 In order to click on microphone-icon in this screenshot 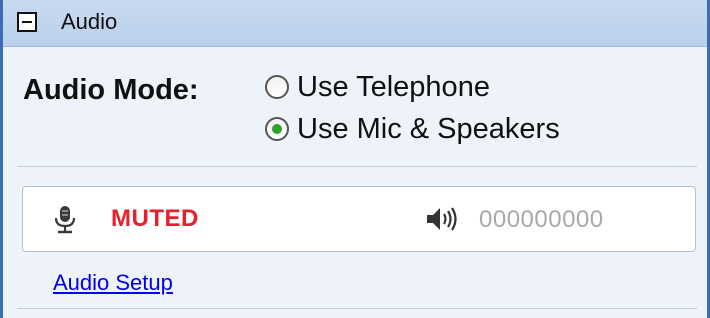, I will do `click(65, 220)`.